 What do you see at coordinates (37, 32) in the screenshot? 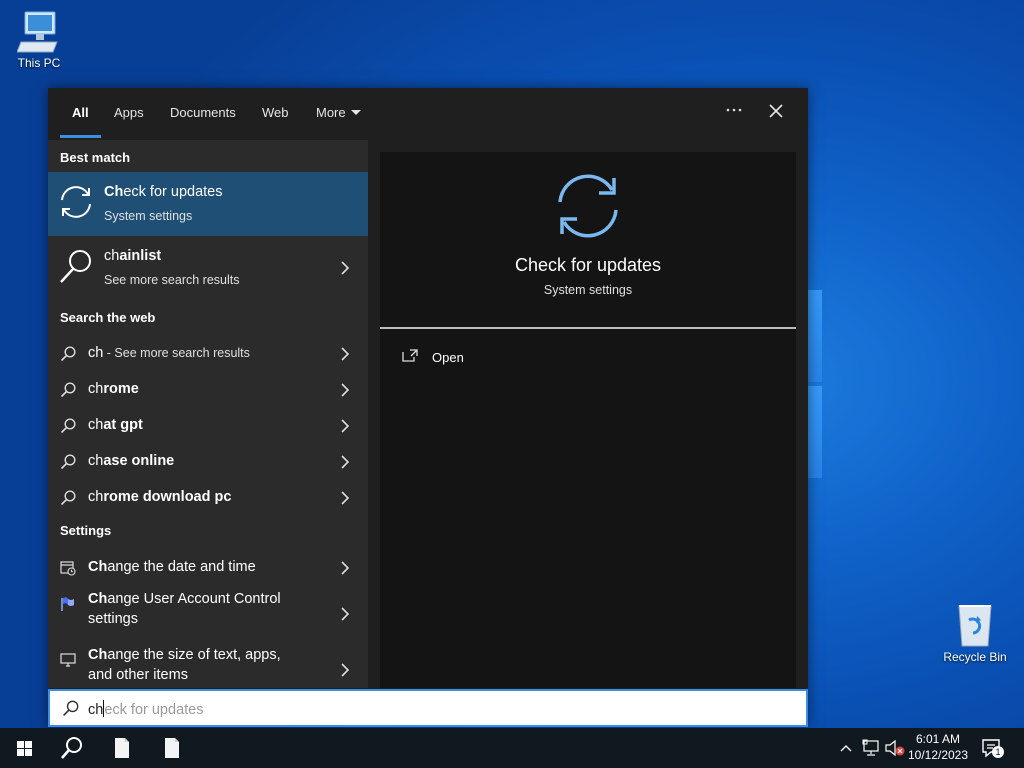
I see `computer-icon` at bounding box center [37, 32].